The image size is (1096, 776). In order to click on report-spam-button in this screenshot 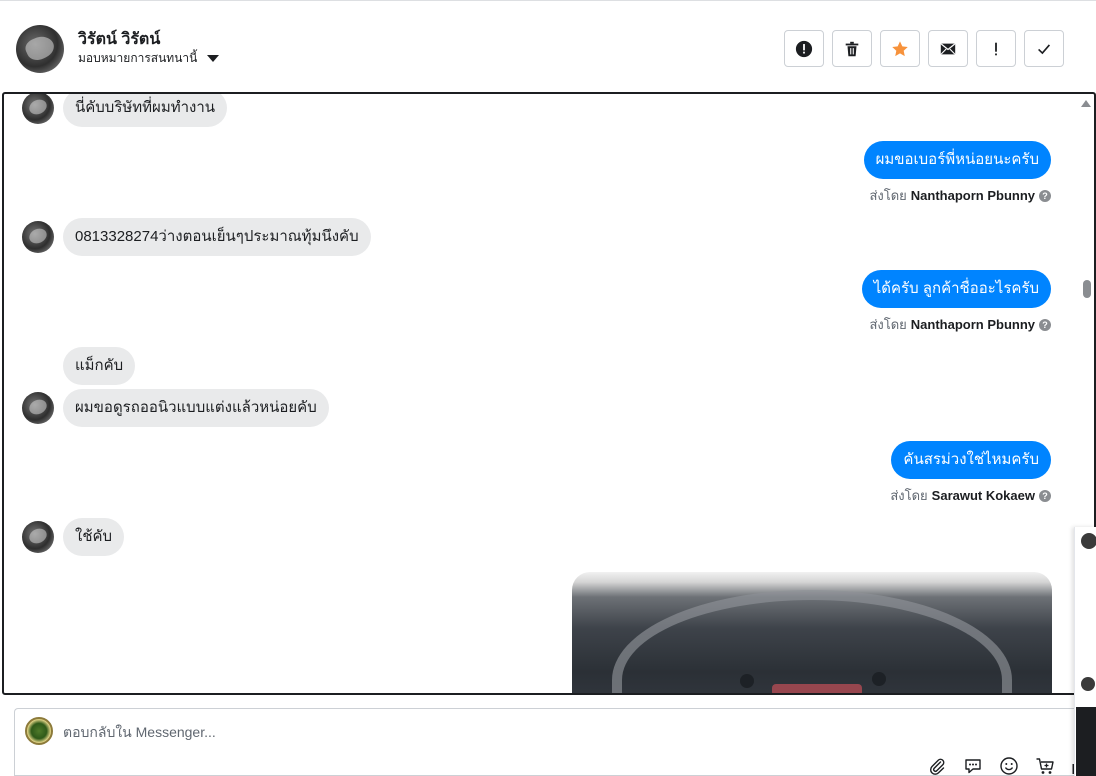, I will do `click(804, 48)`.